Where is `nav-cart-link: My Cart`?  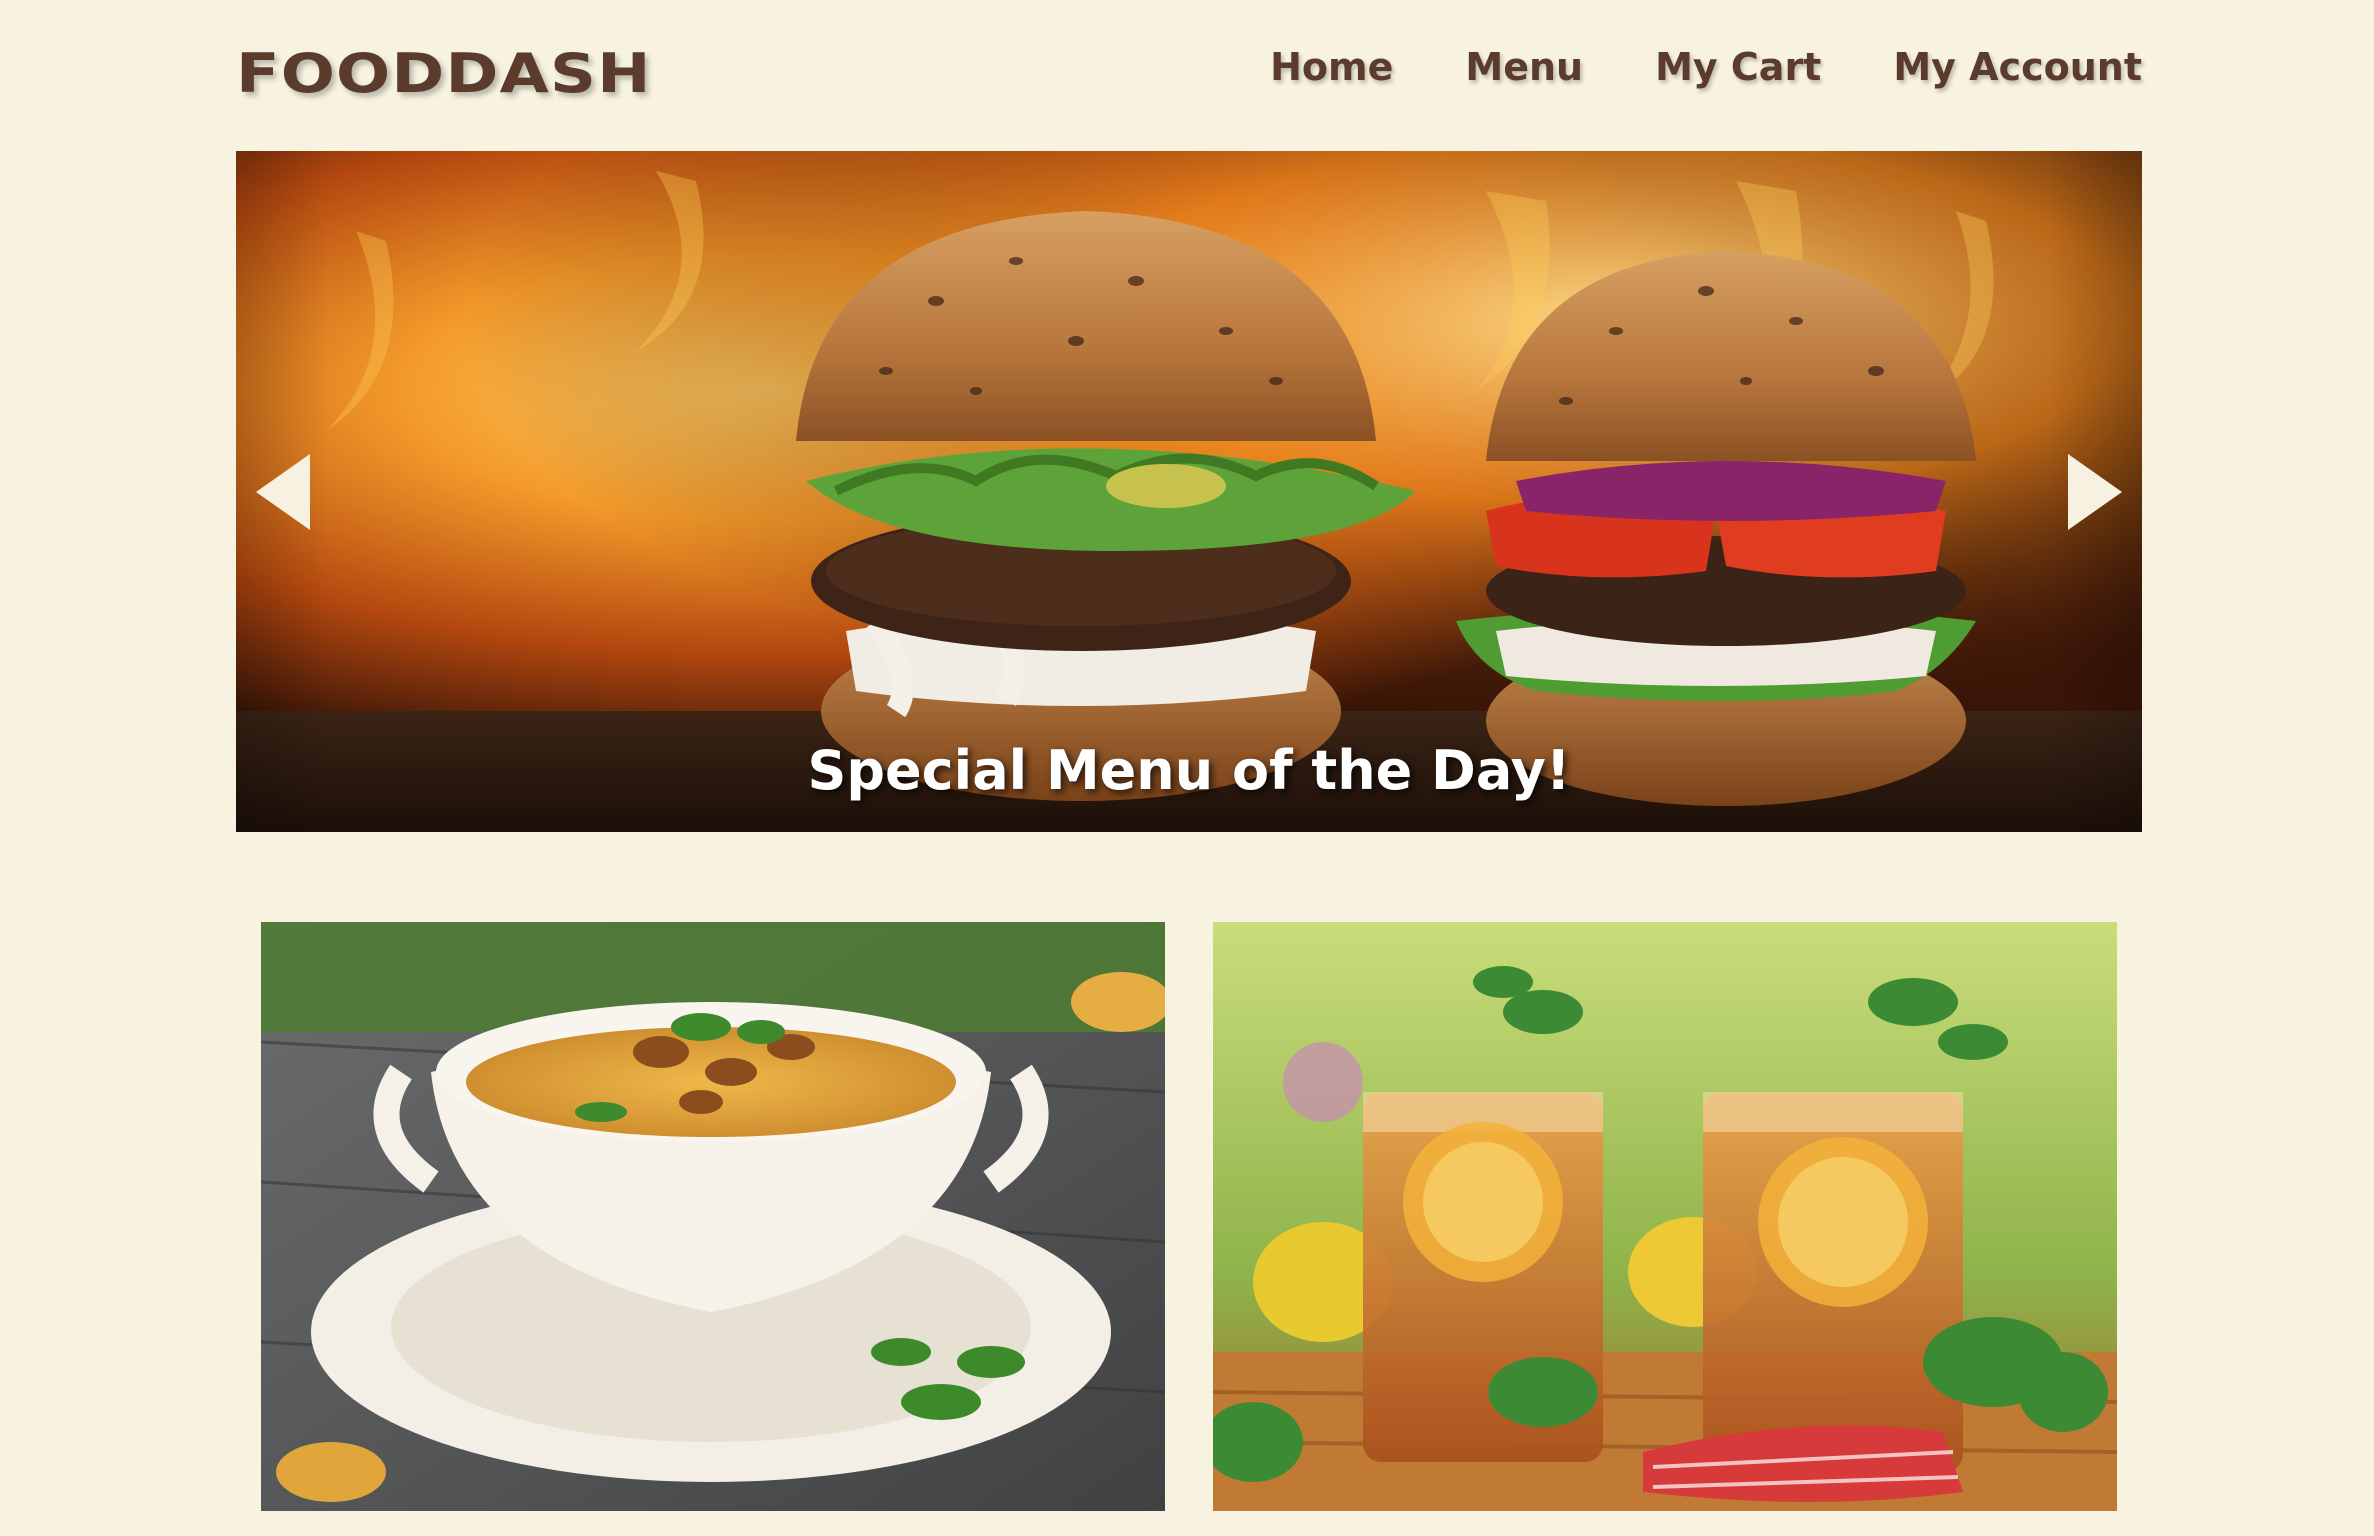
nav-cart-link: My Cart is located at coordinates (1738, 67).